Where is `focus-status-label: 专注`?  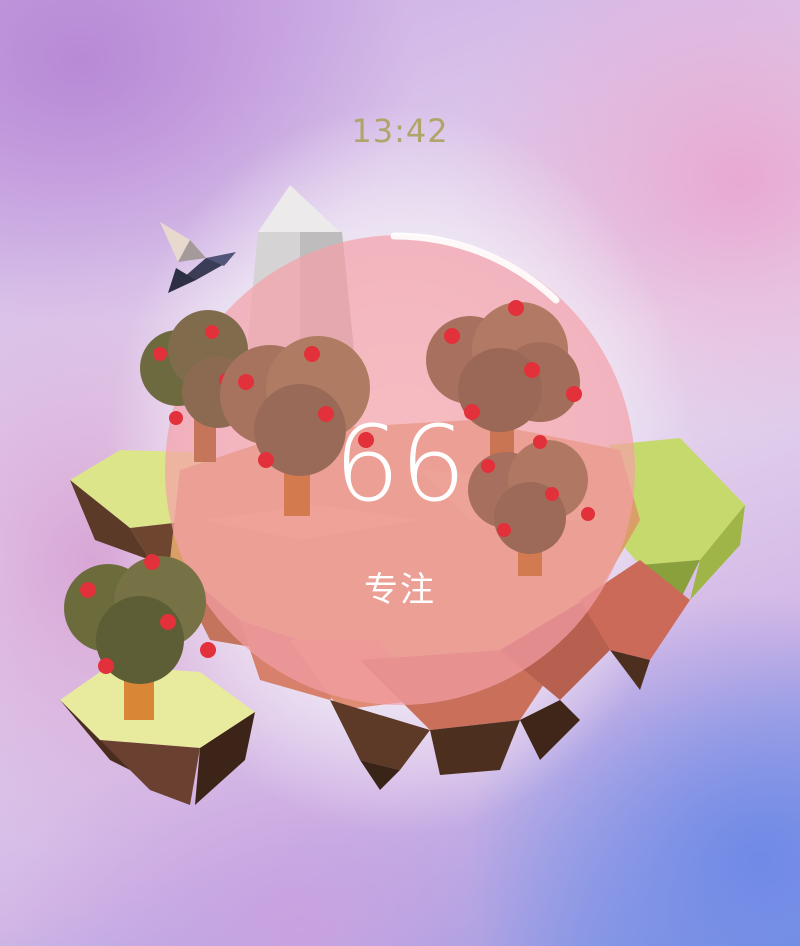
focus-status-label: 专注 is located at coordinates (400, 590).